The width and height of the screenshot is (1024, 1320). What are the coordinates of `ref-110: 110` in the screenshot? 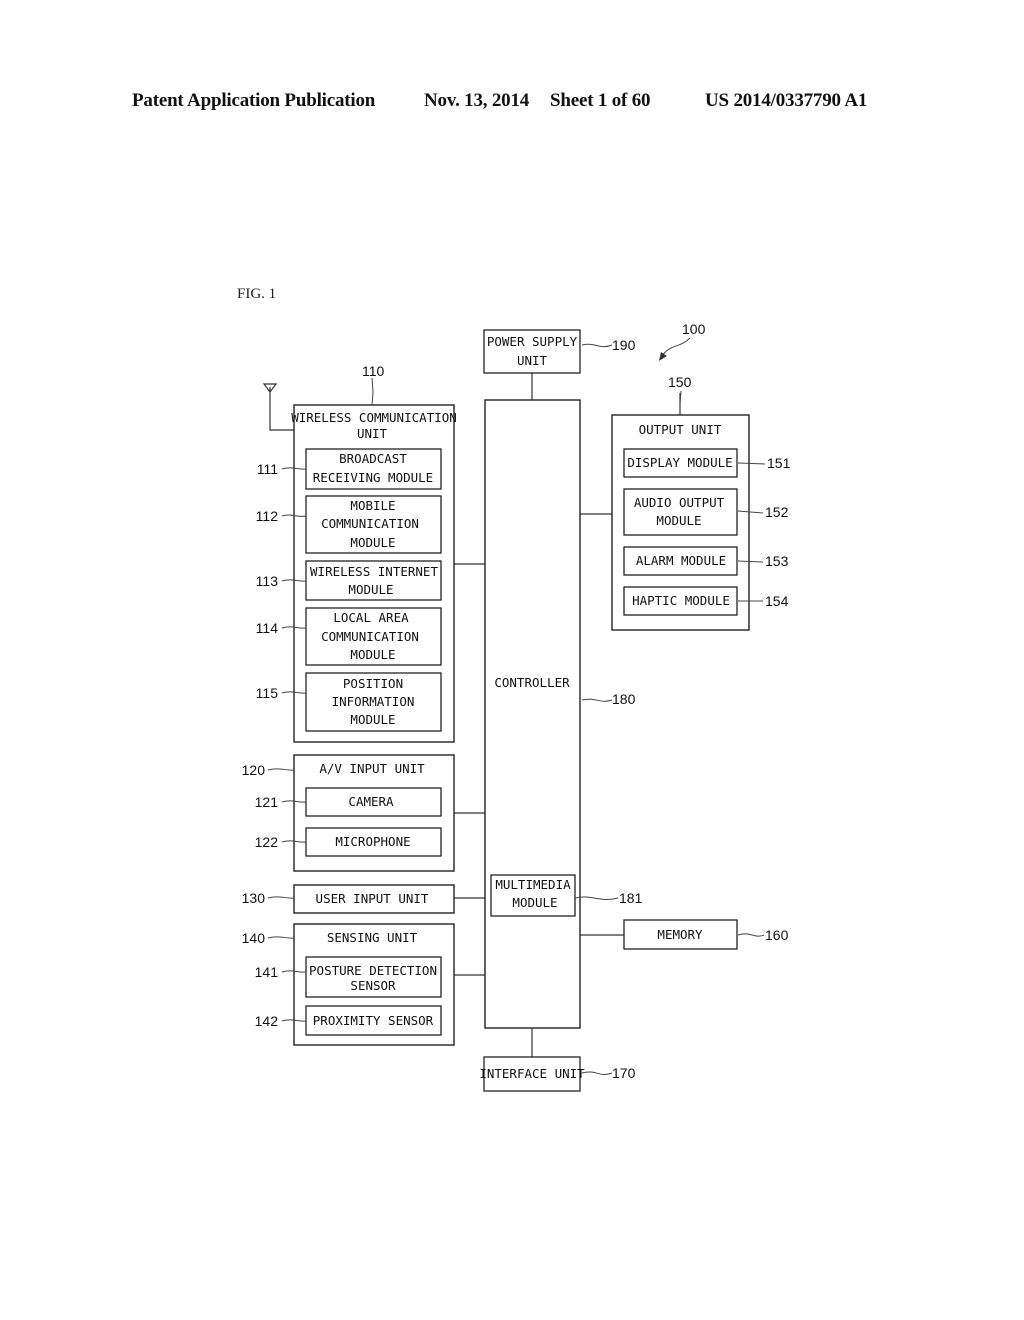 It's located at (373, 371).